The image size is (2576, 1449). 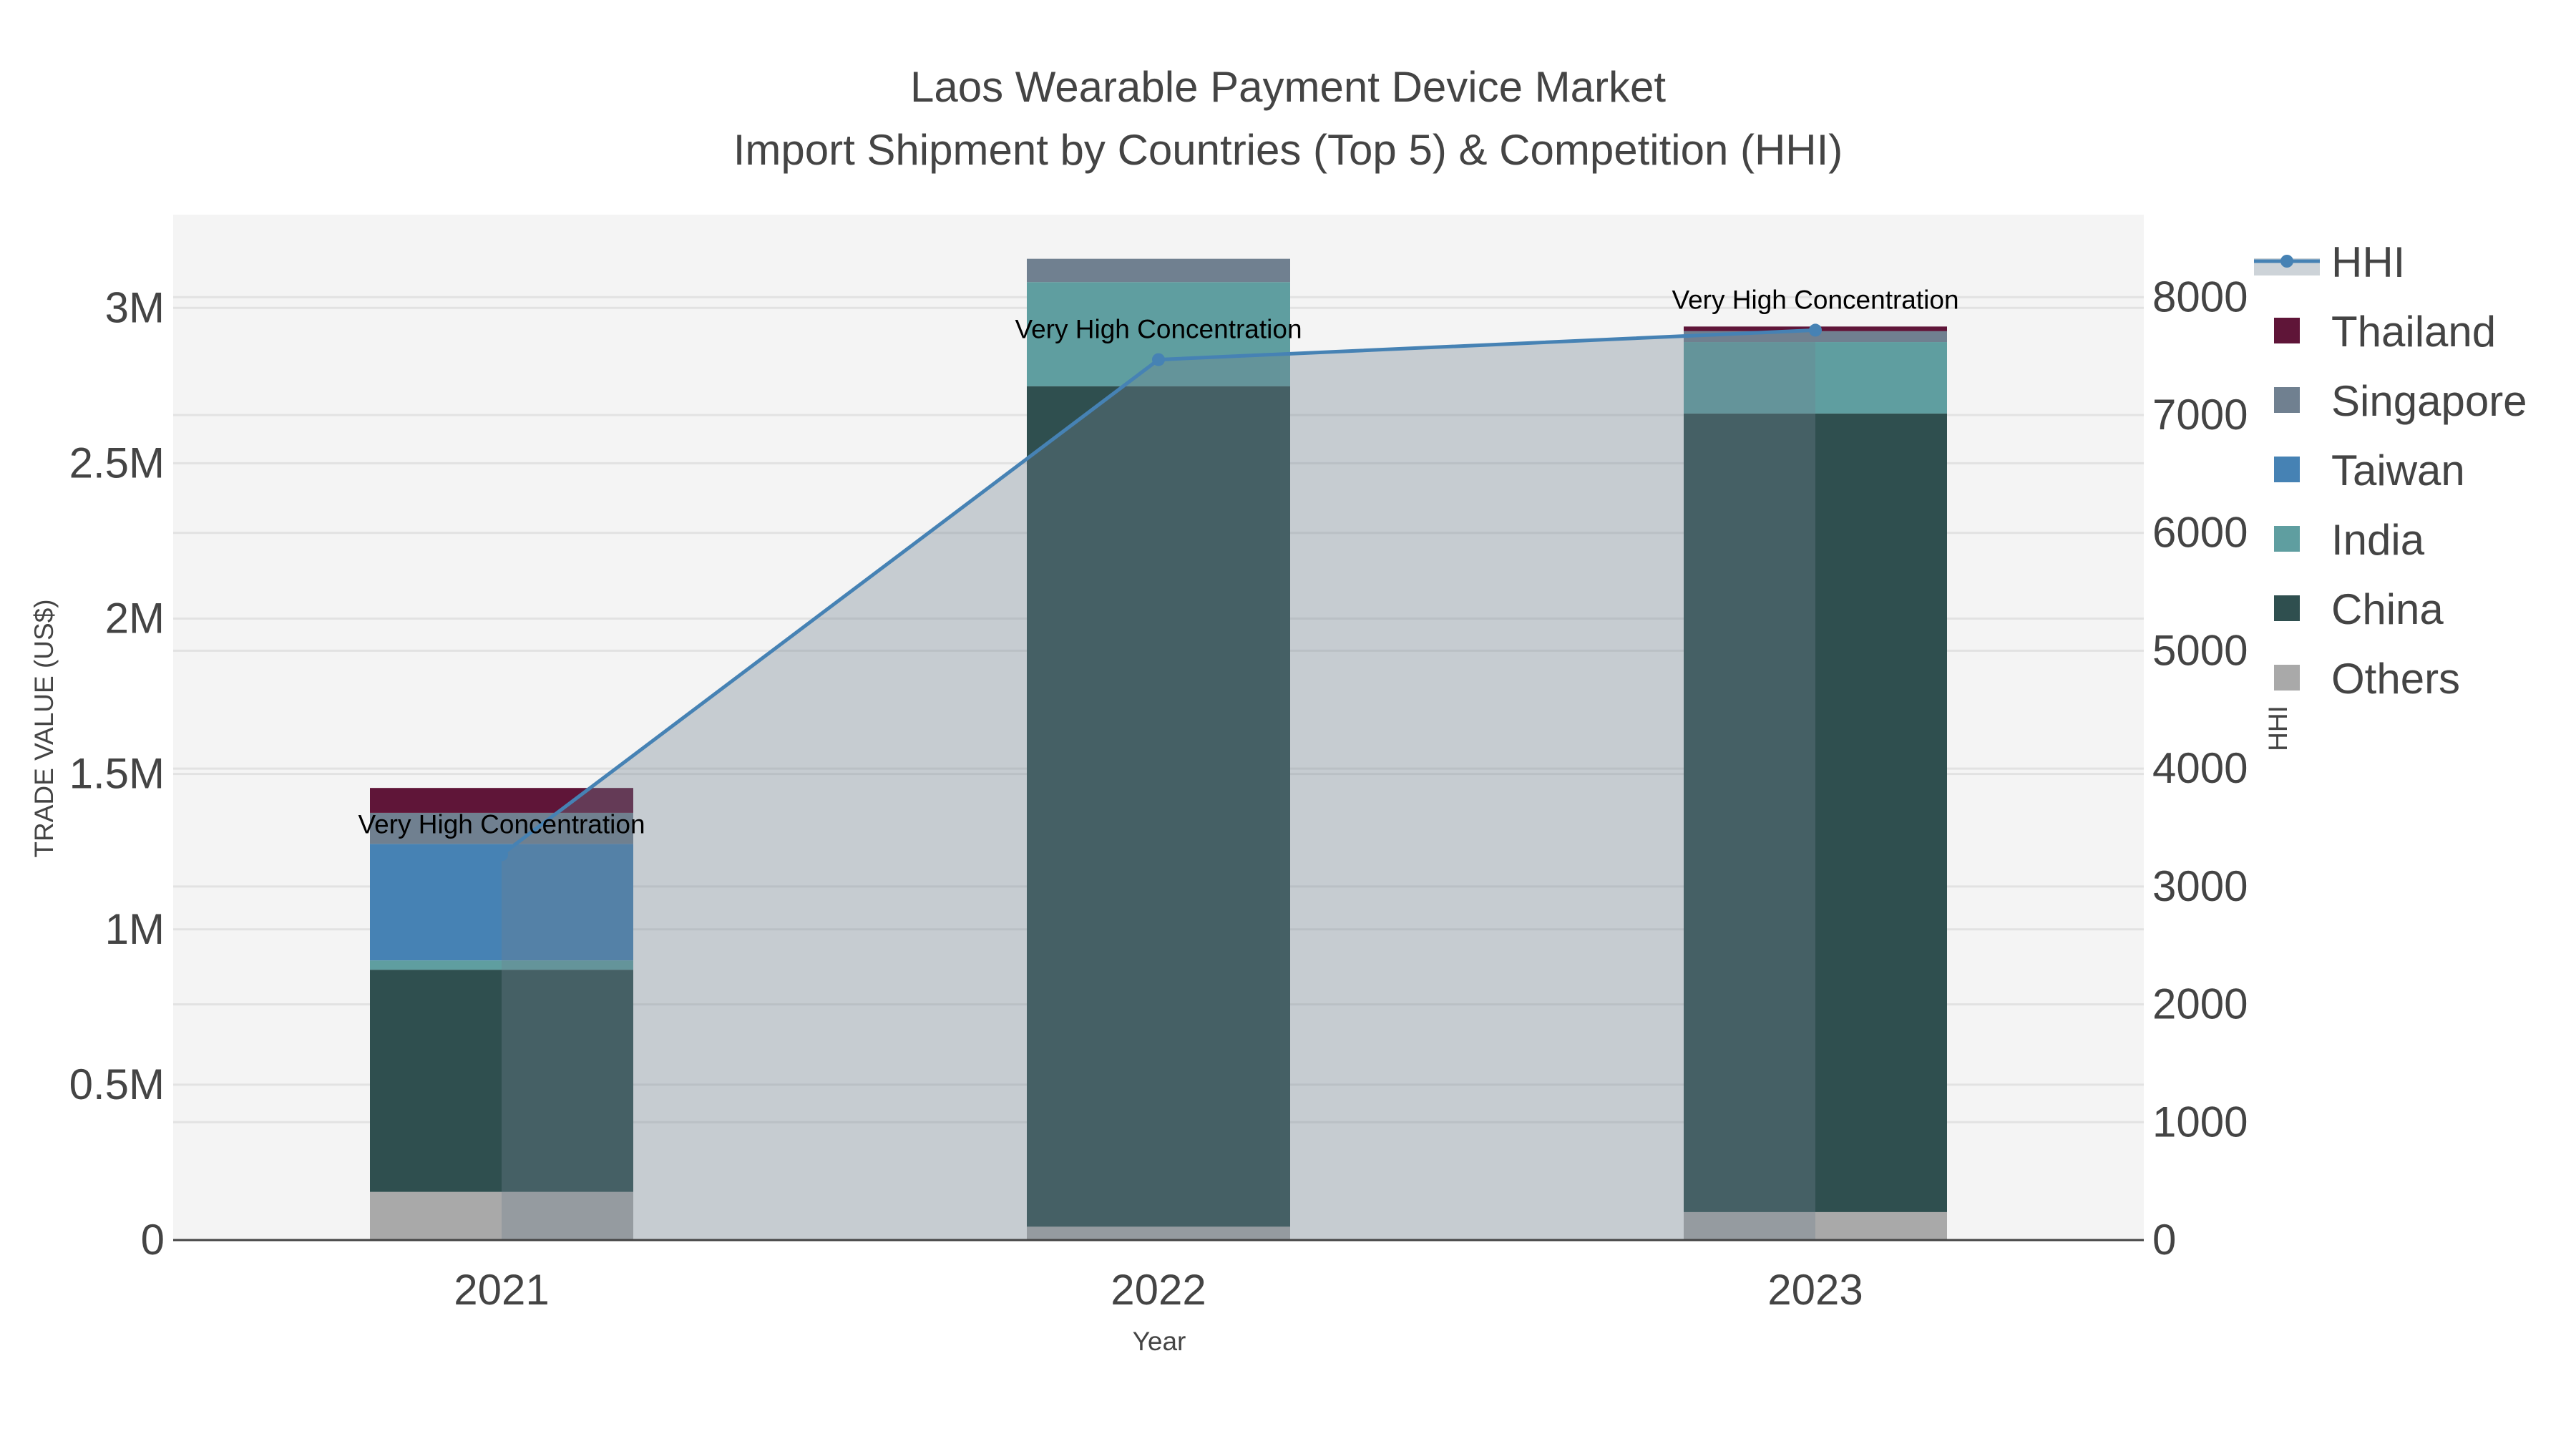 What do you see at coordinates (2429, 401) in the screenshot?
I see `legend-label-singapore: Singapore` at bounding box center [2429, 401].